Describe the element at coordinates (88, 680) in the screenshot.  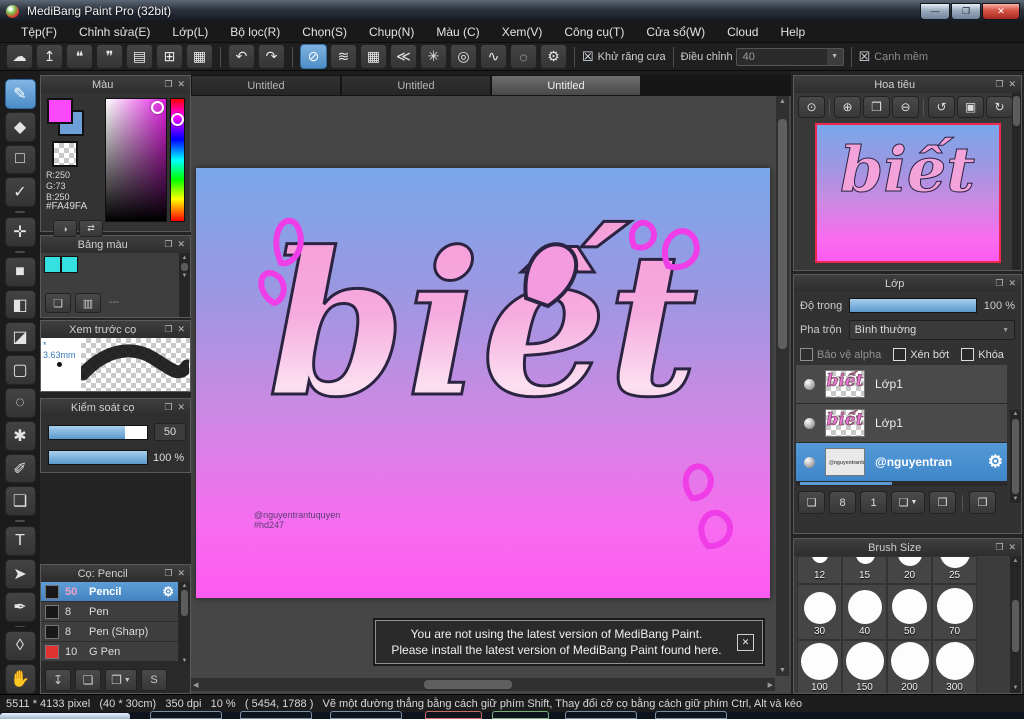
I see `brush-add-button: ❏` at that location.